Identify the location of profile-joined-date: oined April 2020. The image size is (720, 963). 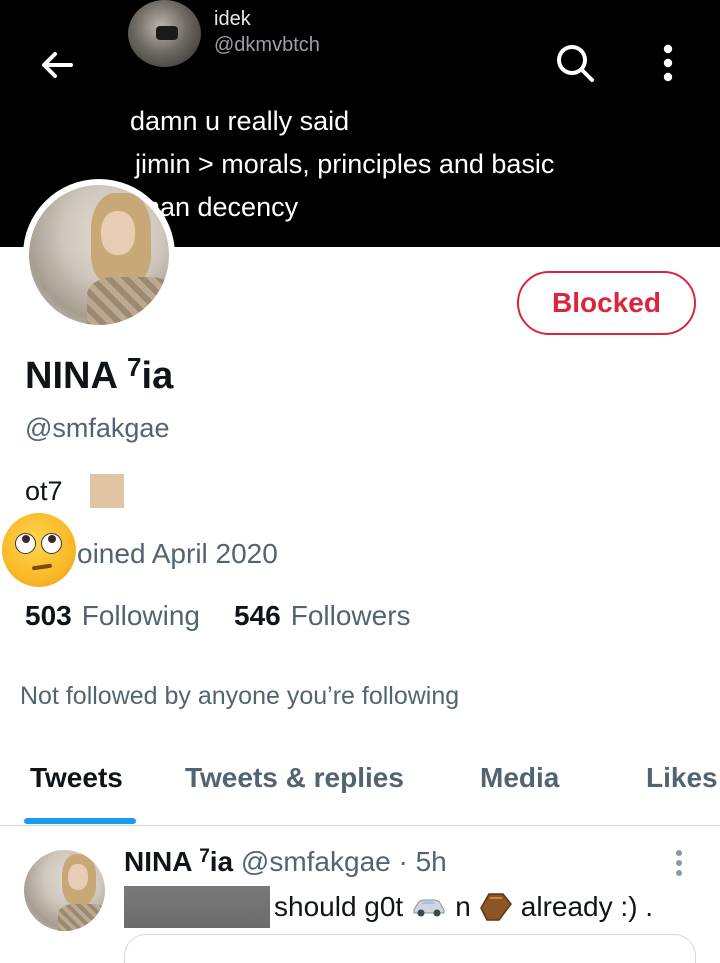
(177, 553).